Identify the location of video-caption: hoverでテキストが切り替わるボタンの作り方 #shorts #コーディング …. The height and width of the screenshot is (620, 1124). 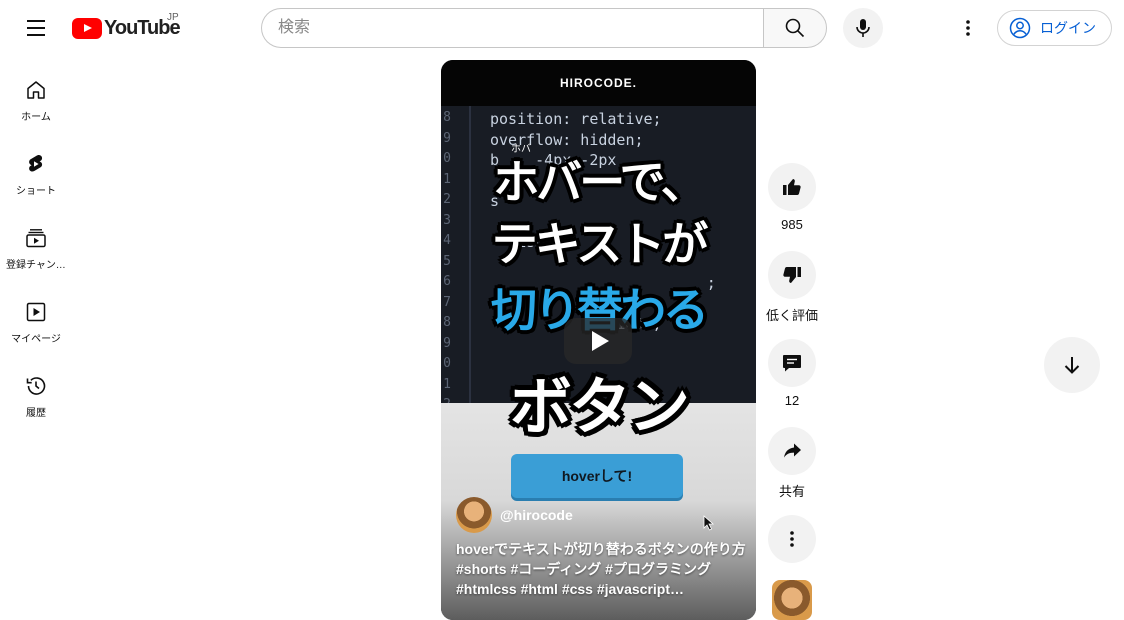
(601, 569).